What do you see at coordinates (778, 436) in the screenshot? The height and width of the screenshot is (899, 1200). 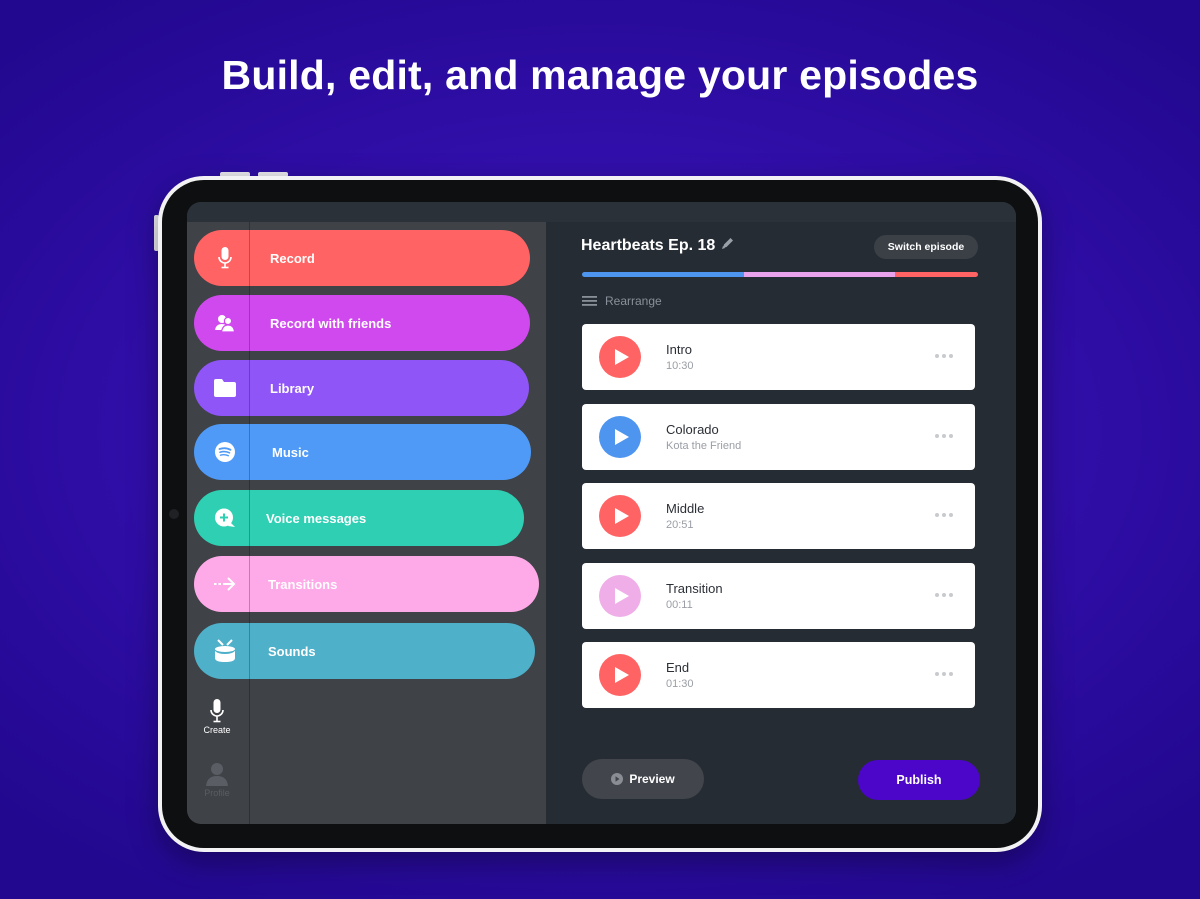 I see `segment-card: Colorado Kota the Friend` at bounding box center [778, 436].